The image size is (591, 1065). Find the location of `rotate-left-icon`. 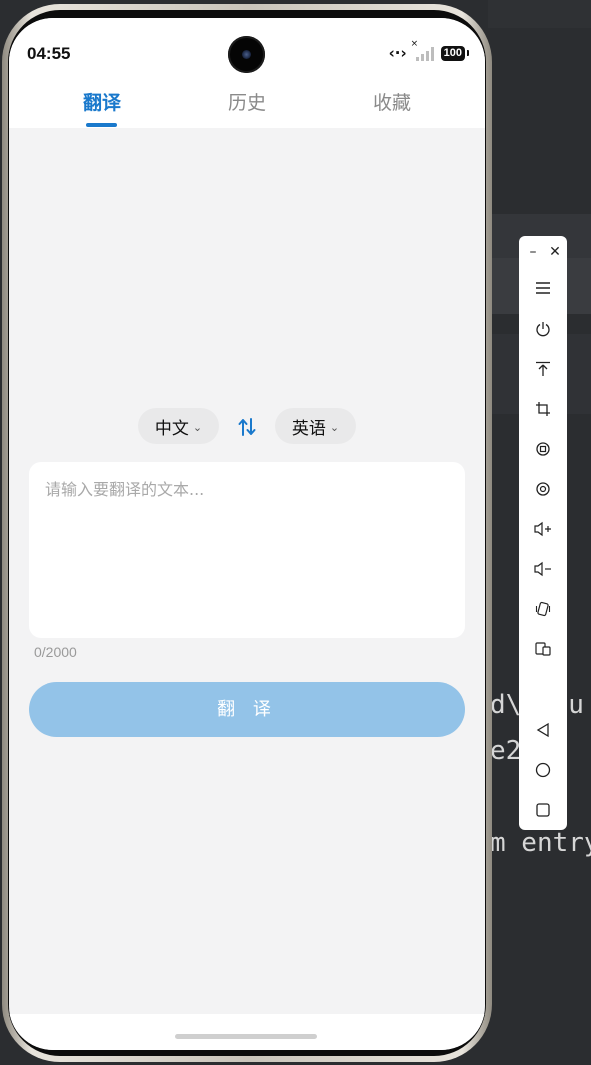

rotate-left-icon is located at coordinates (543, 449).